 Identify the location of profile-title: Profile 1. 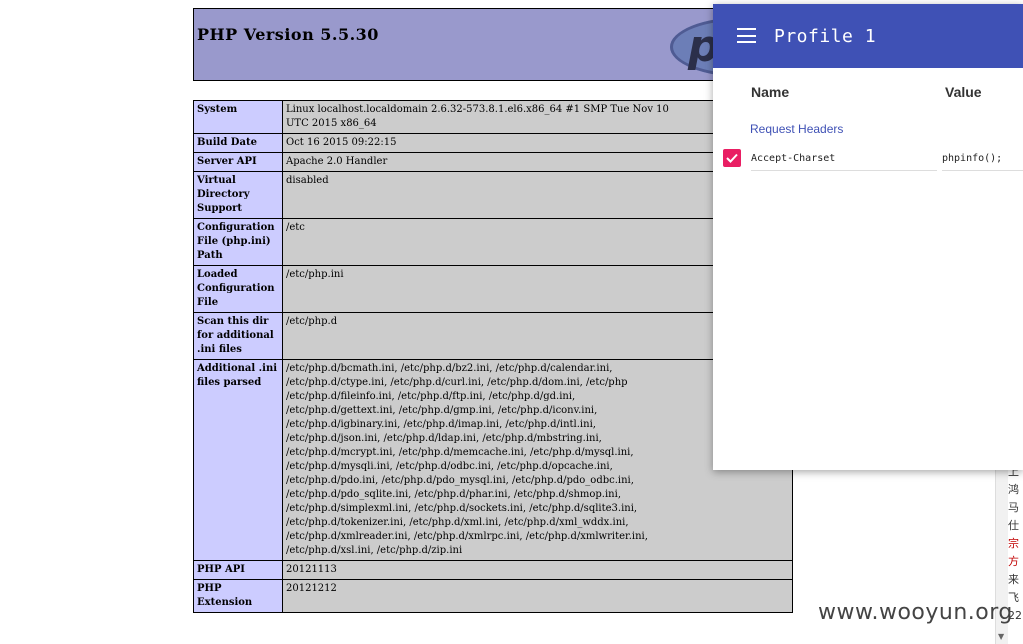
(825, 36).